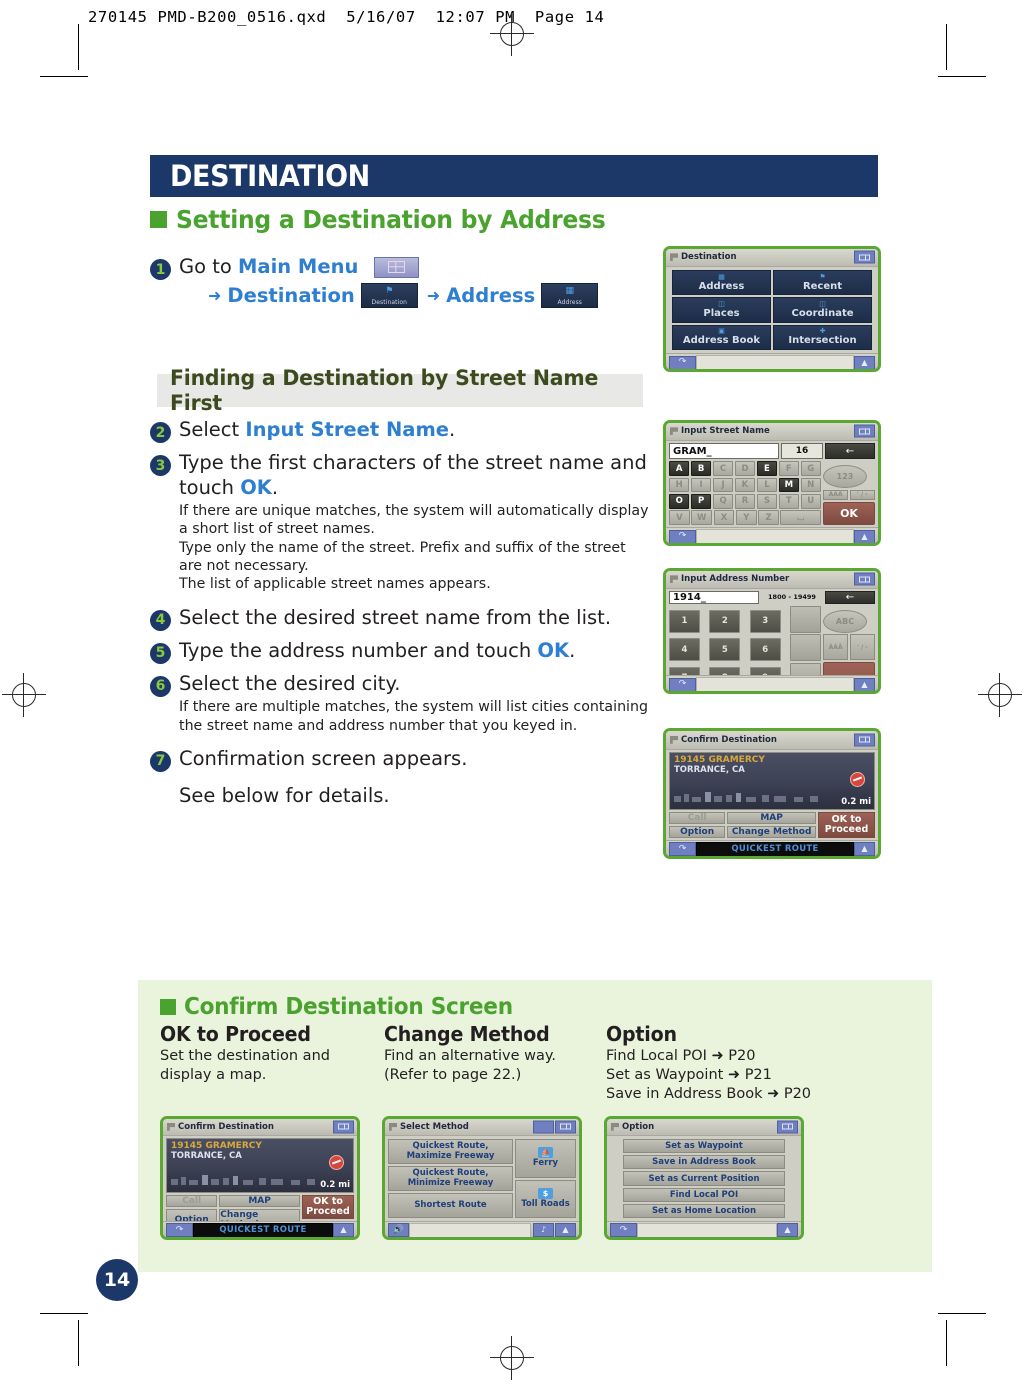 Image resolution: width=1023 pixels, height=1390 pixels. What do you see at coordinates (721, 310) in the screenshot?
I see `screen-button-places: ◫ Places` at bounding box center [721, 310].